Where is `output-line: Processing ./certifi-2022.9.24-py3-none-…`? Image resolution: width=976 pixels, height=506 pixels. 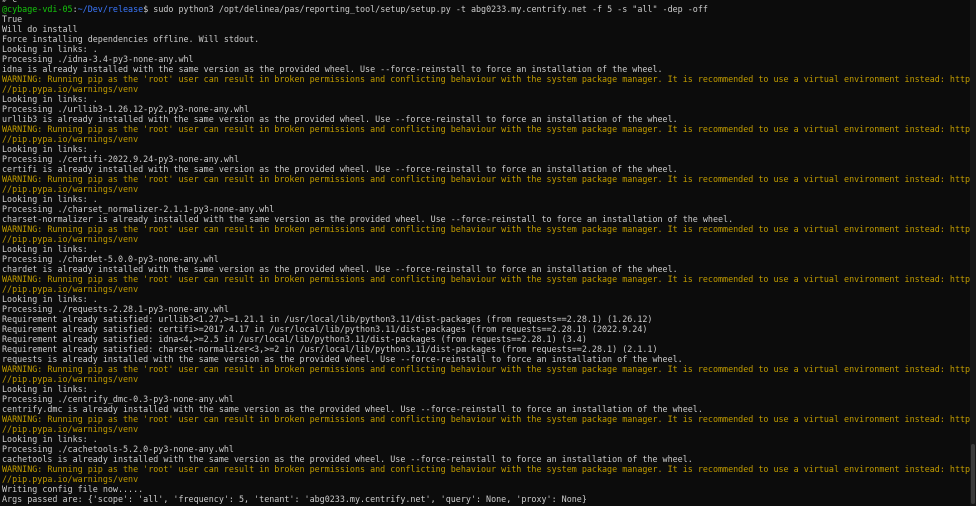
output-line: Processing ./certifi-2022.9.24-py3-none-… is located at coordinates (120, 159).